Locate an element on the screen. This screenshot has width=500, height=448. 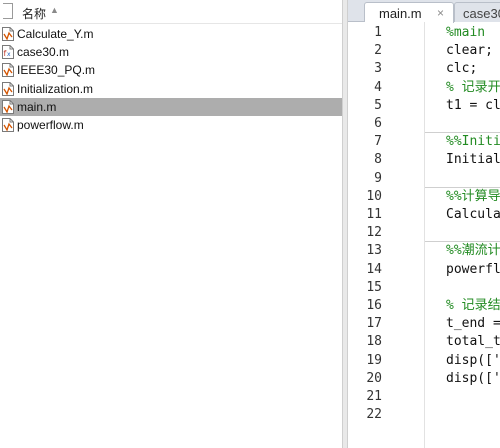
tab-label: main.m is located at coordinates (400, 13).